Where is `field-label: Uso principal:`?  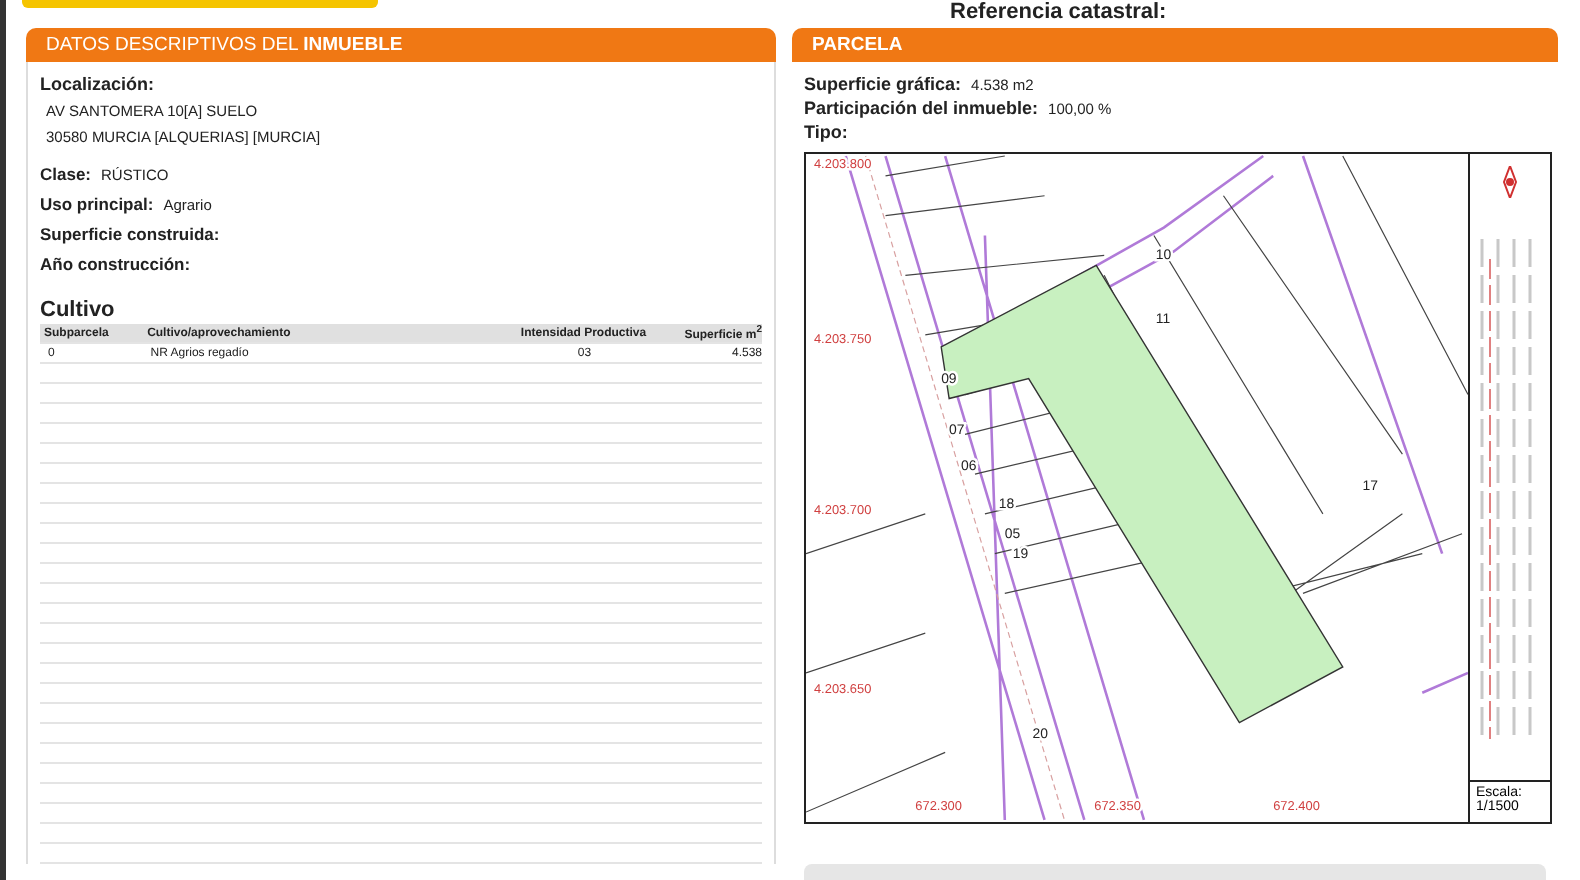
field-label: Uso principal: is located at coordinates (97, 204).